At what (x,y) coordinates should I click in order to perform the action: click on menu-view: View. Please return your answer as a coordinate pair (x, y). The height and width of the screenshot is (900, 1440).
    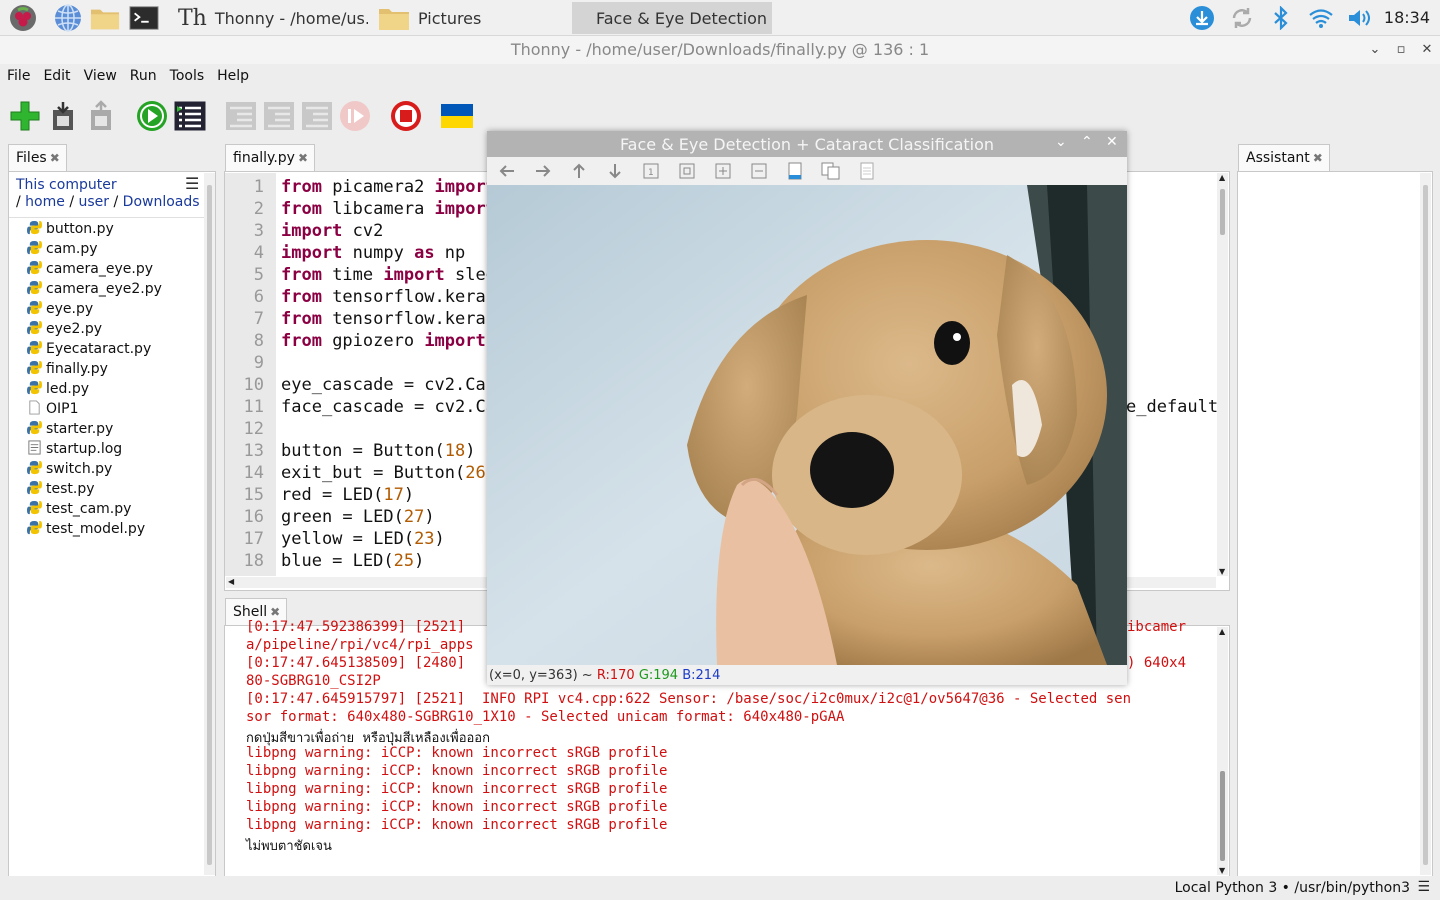
    Looking at the image, I should click on (104, 76).